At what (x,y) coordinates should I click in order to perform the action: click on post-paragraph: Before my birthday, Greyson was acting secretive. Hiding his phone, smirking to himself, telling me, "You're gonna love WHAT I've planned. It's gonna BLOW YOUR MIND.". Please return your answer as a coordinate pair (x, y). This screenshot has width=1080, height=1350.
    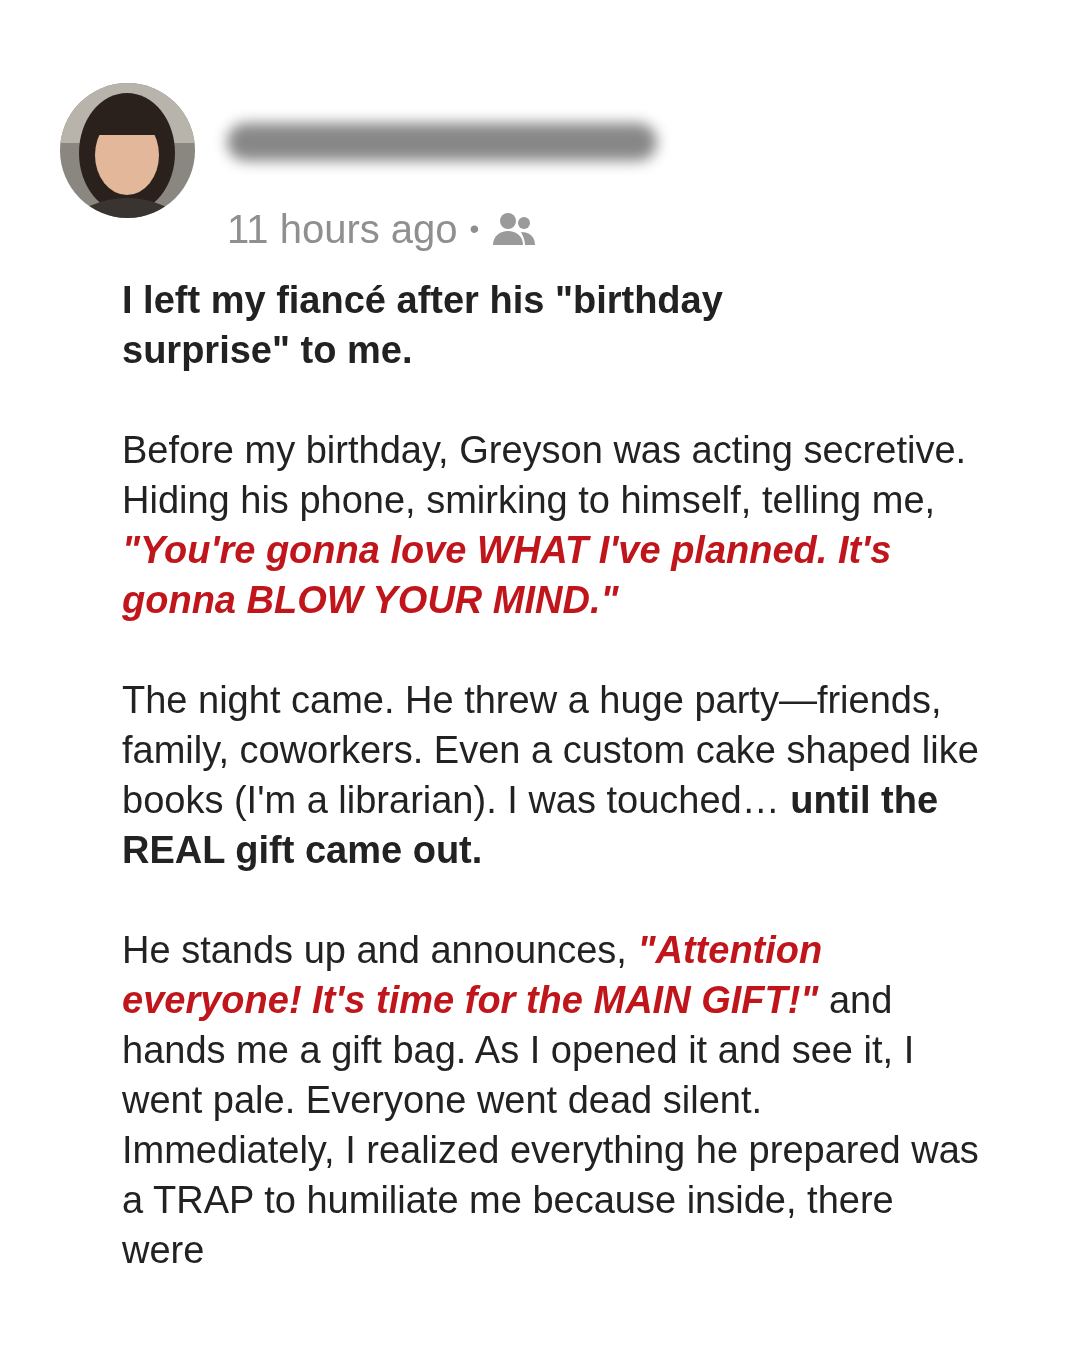
    Looking at the image, I should click on (545, 525).